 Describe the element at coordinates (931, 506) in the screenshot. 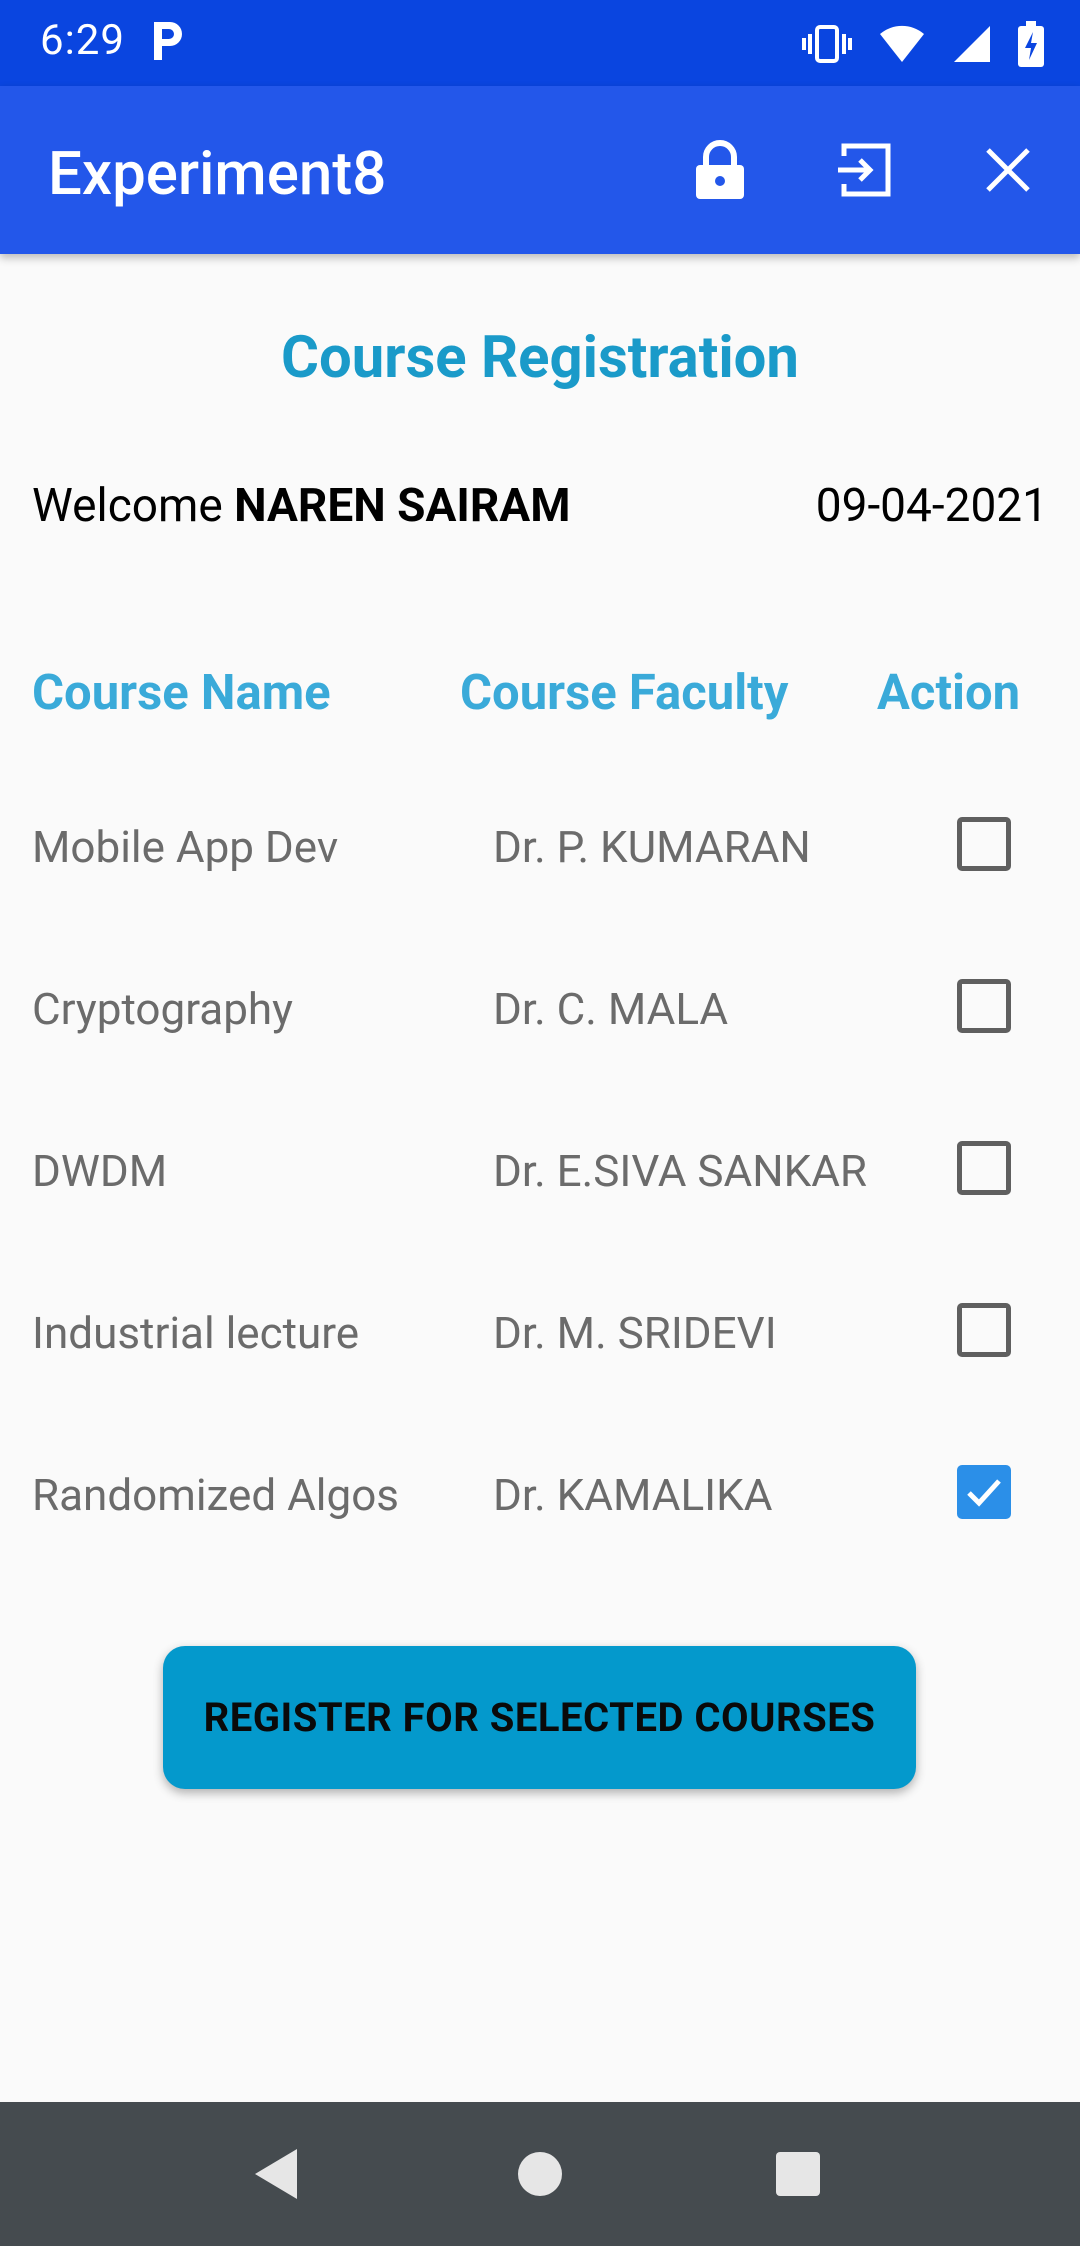

I see `date-text: 09-04-2021` at that location.